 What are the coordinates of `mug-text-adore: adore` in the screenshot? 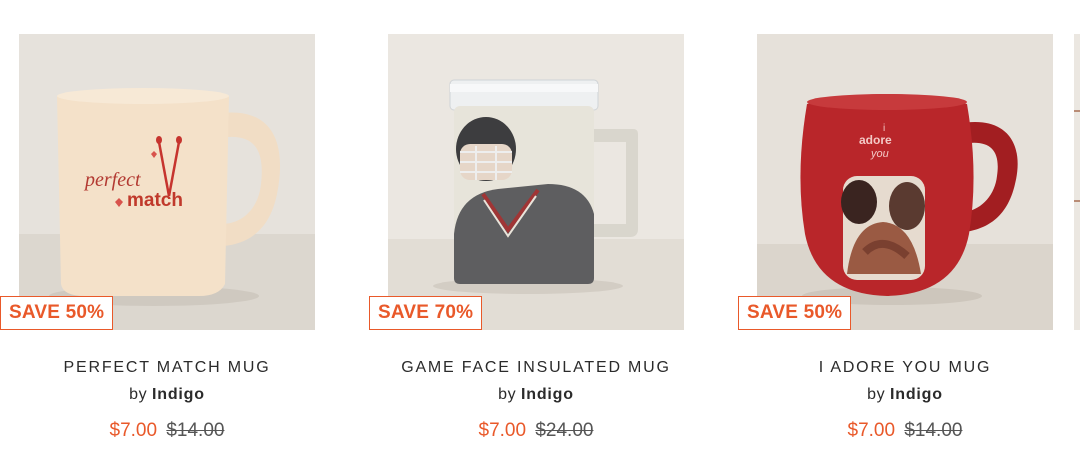 It's located at (875, 140).